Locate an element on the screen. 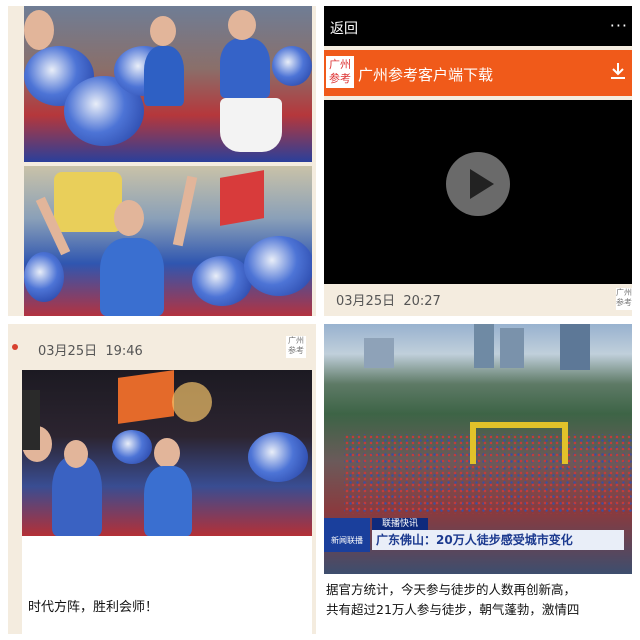  finish-arch is located at coordinates (519, 443).